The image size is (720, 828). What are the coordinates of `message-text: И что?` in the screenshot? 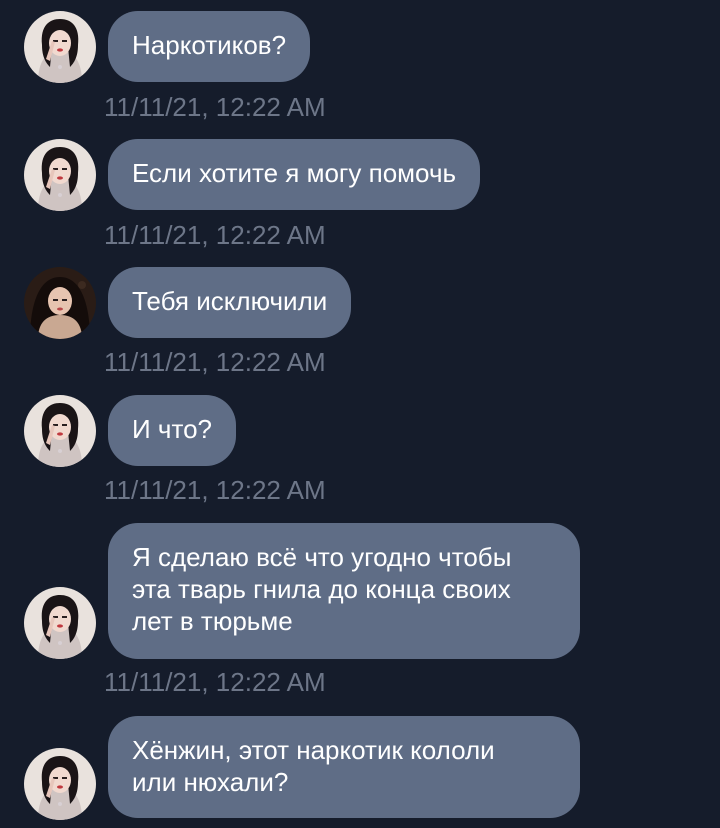 It's located at (172, 429).